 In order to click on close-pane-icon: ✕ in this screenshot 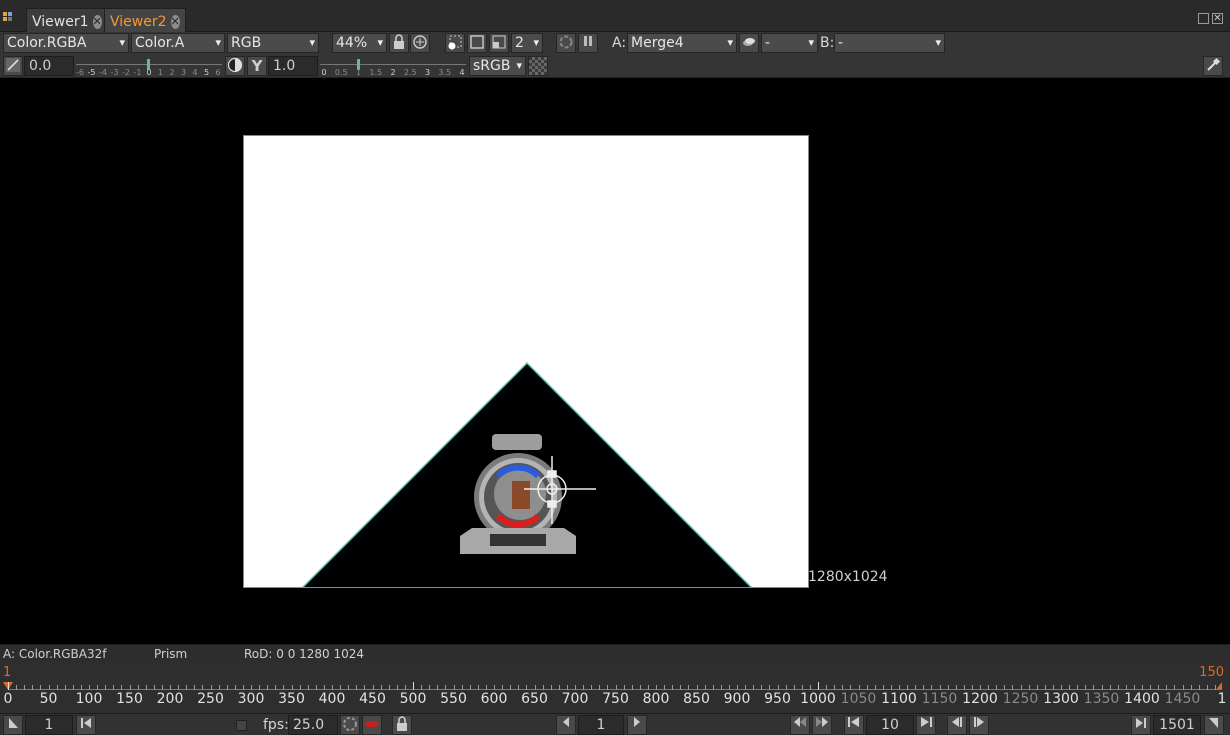, I will do `click(1217, 18)`.